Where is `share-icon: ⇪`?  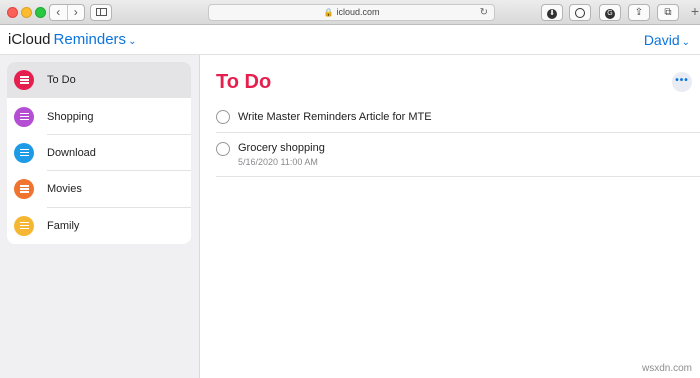 share-icon: ⇪ is located at coordinates (639, 12).